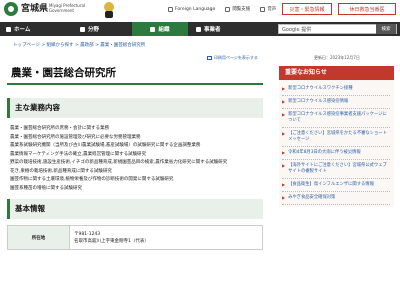 This screenshot has height=300, width=400. Describe the element at coordinates (222, 9) in the screenshot. I see `utility-links: Foreign Language 閲覧支援 音声` at that location.